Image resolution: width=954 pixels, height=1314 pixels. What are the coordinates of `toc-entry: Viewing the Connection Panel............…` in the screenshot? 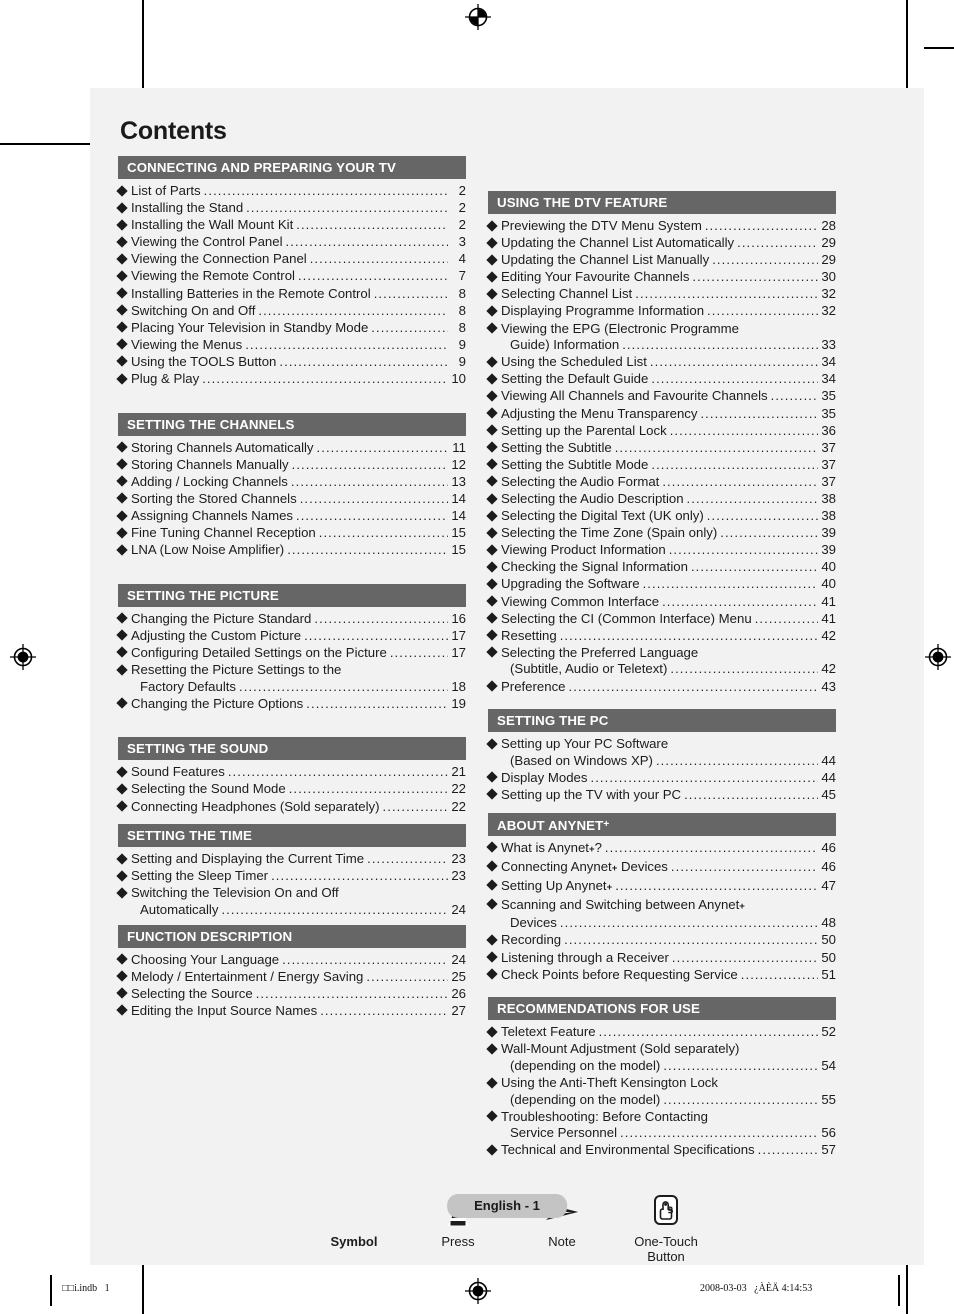 It's located at (291, 259).